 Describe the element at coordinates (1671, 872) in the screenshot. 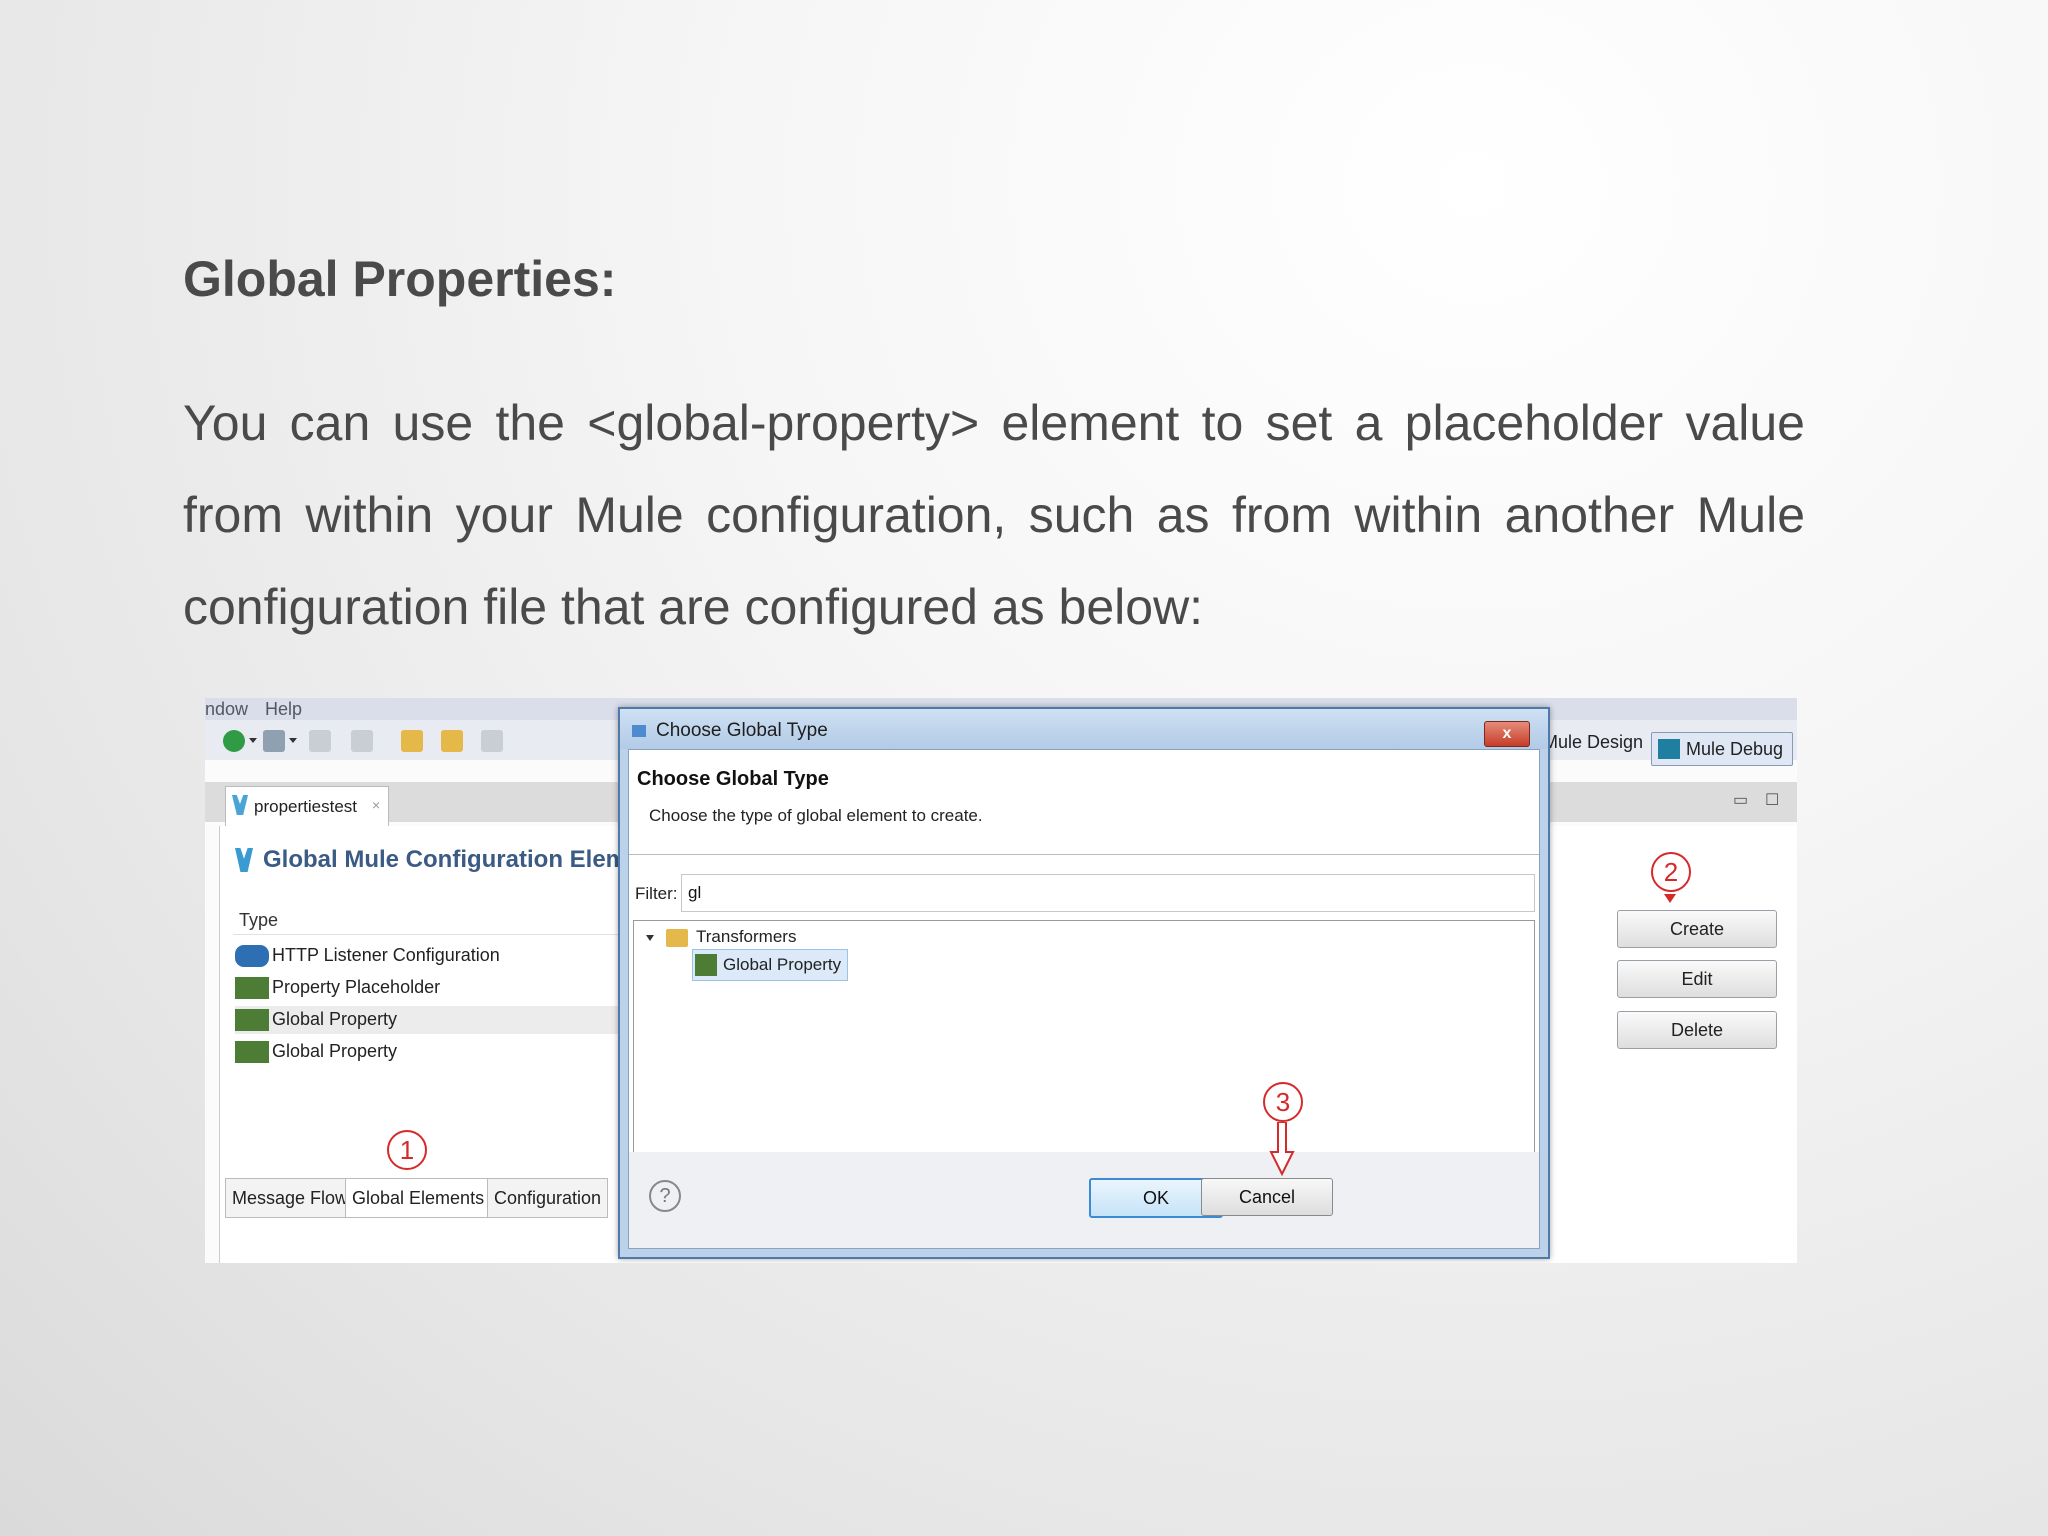

I see `callout-2: 2` at that location.